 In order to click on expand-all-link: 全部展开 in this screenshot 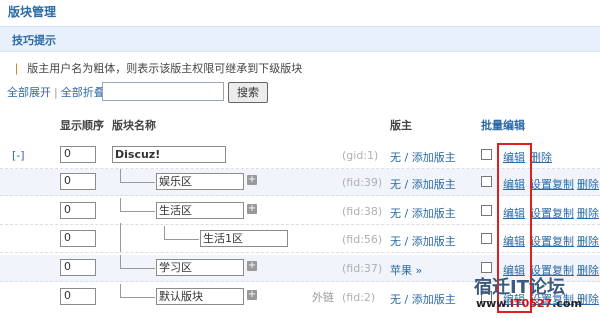, I will do `click(29, 92)`.